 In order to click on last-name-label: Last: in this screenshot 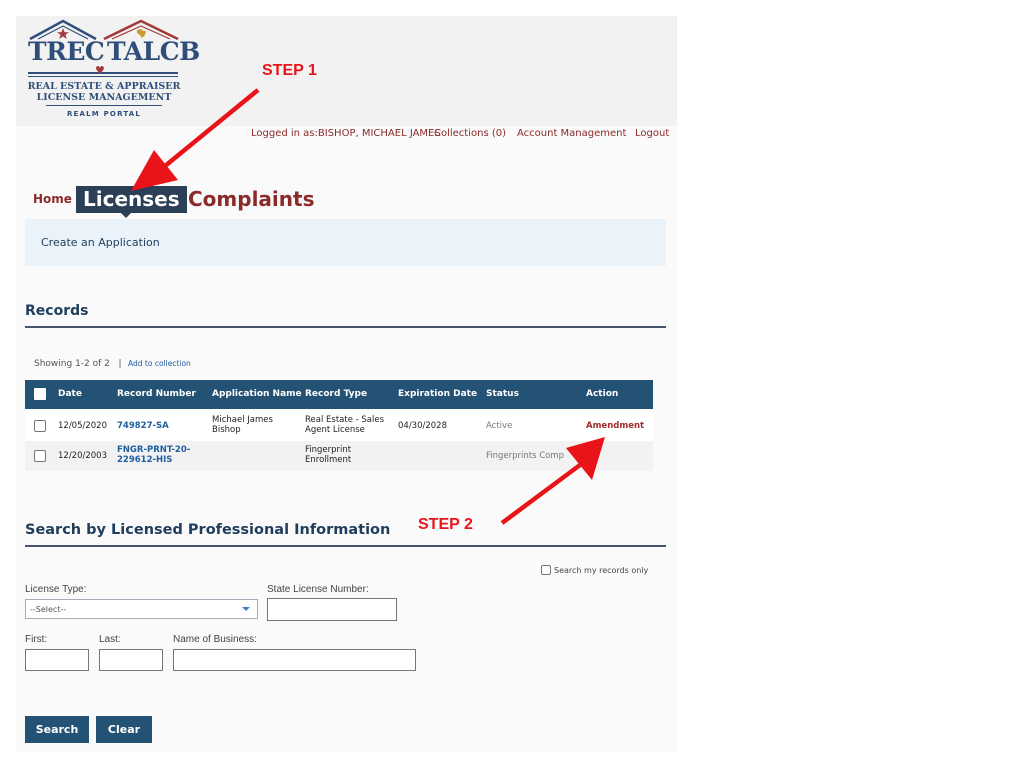, I will do `click(110, 639)`.